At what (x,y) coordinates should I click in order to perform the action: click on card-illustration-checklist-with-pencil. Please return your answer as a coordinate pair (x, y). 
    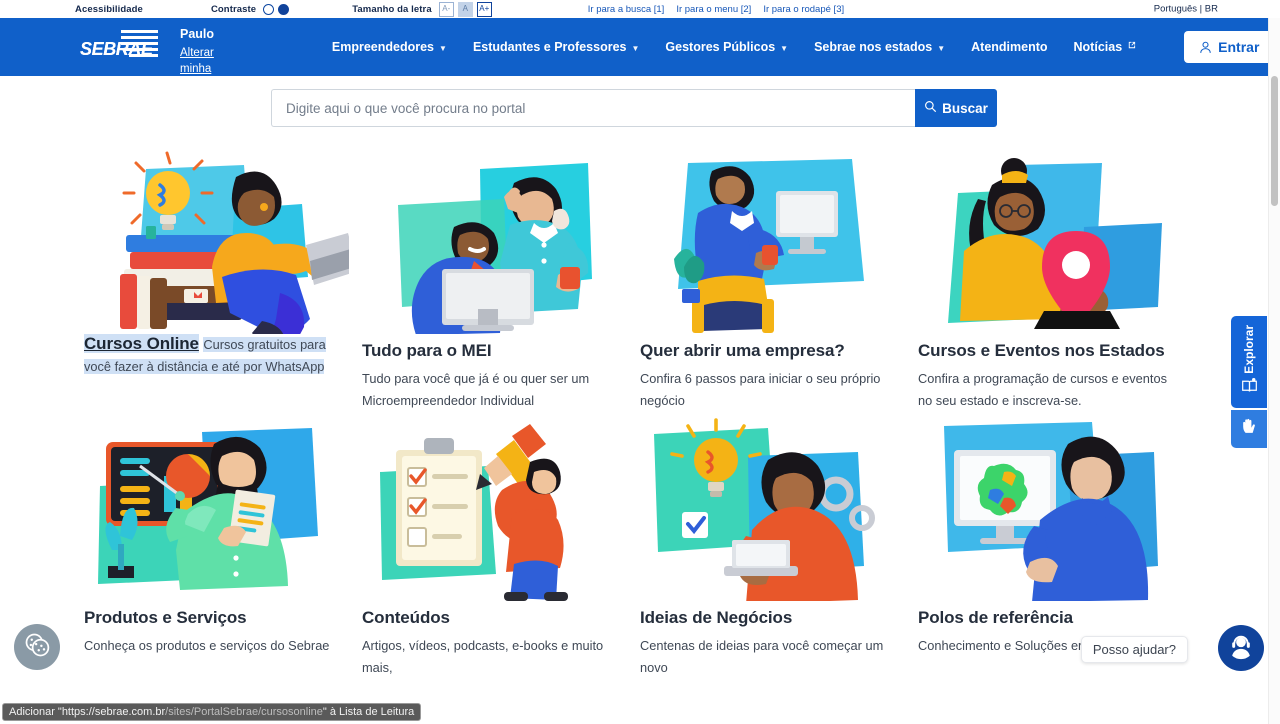
    Looking at the image, I should click on (494, 508).